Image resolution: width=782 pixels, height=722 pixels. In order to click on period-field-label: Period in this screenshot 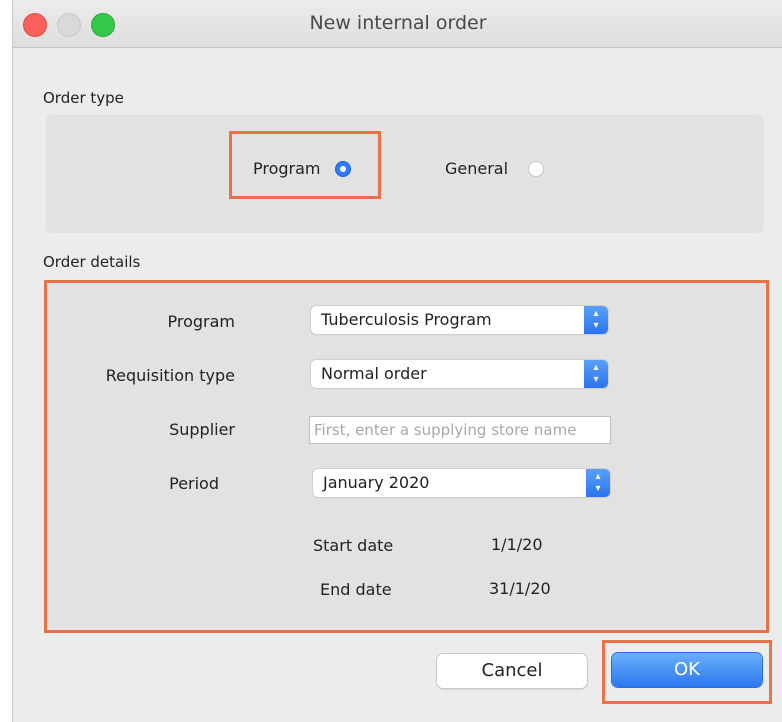, I will do `click(194, 483)`.